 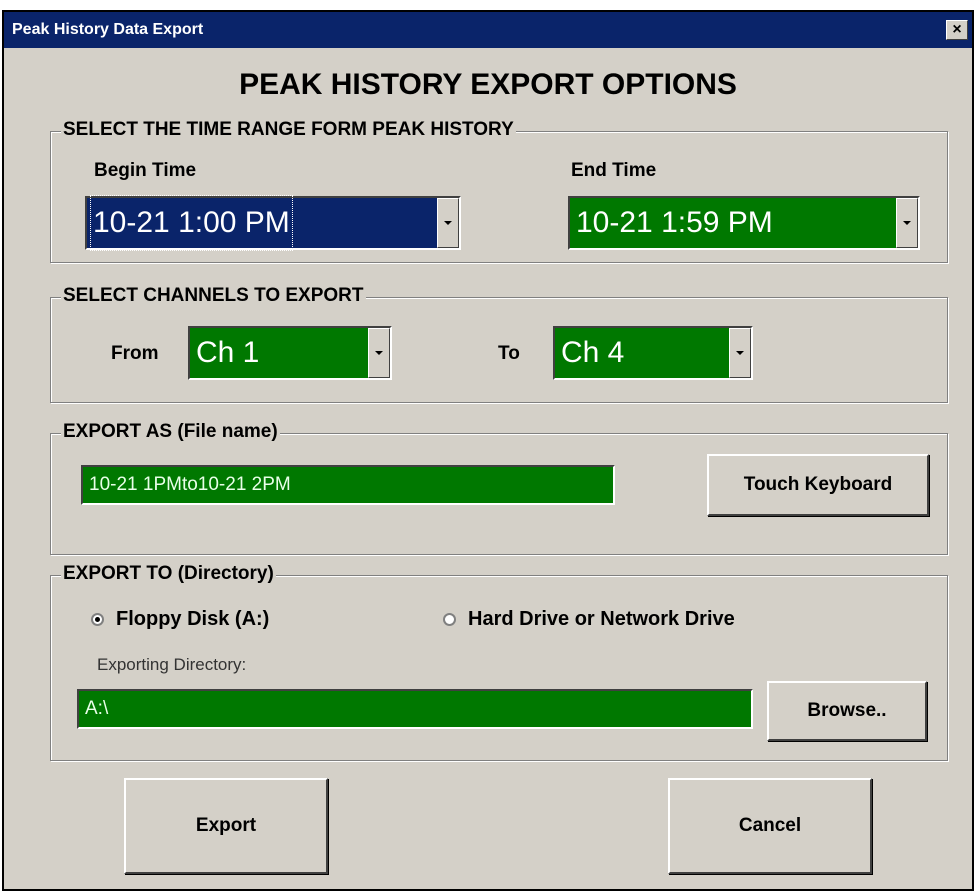 I want to click on end-time-value: 10-21 1:59 PM, so click(x=674, y=222).